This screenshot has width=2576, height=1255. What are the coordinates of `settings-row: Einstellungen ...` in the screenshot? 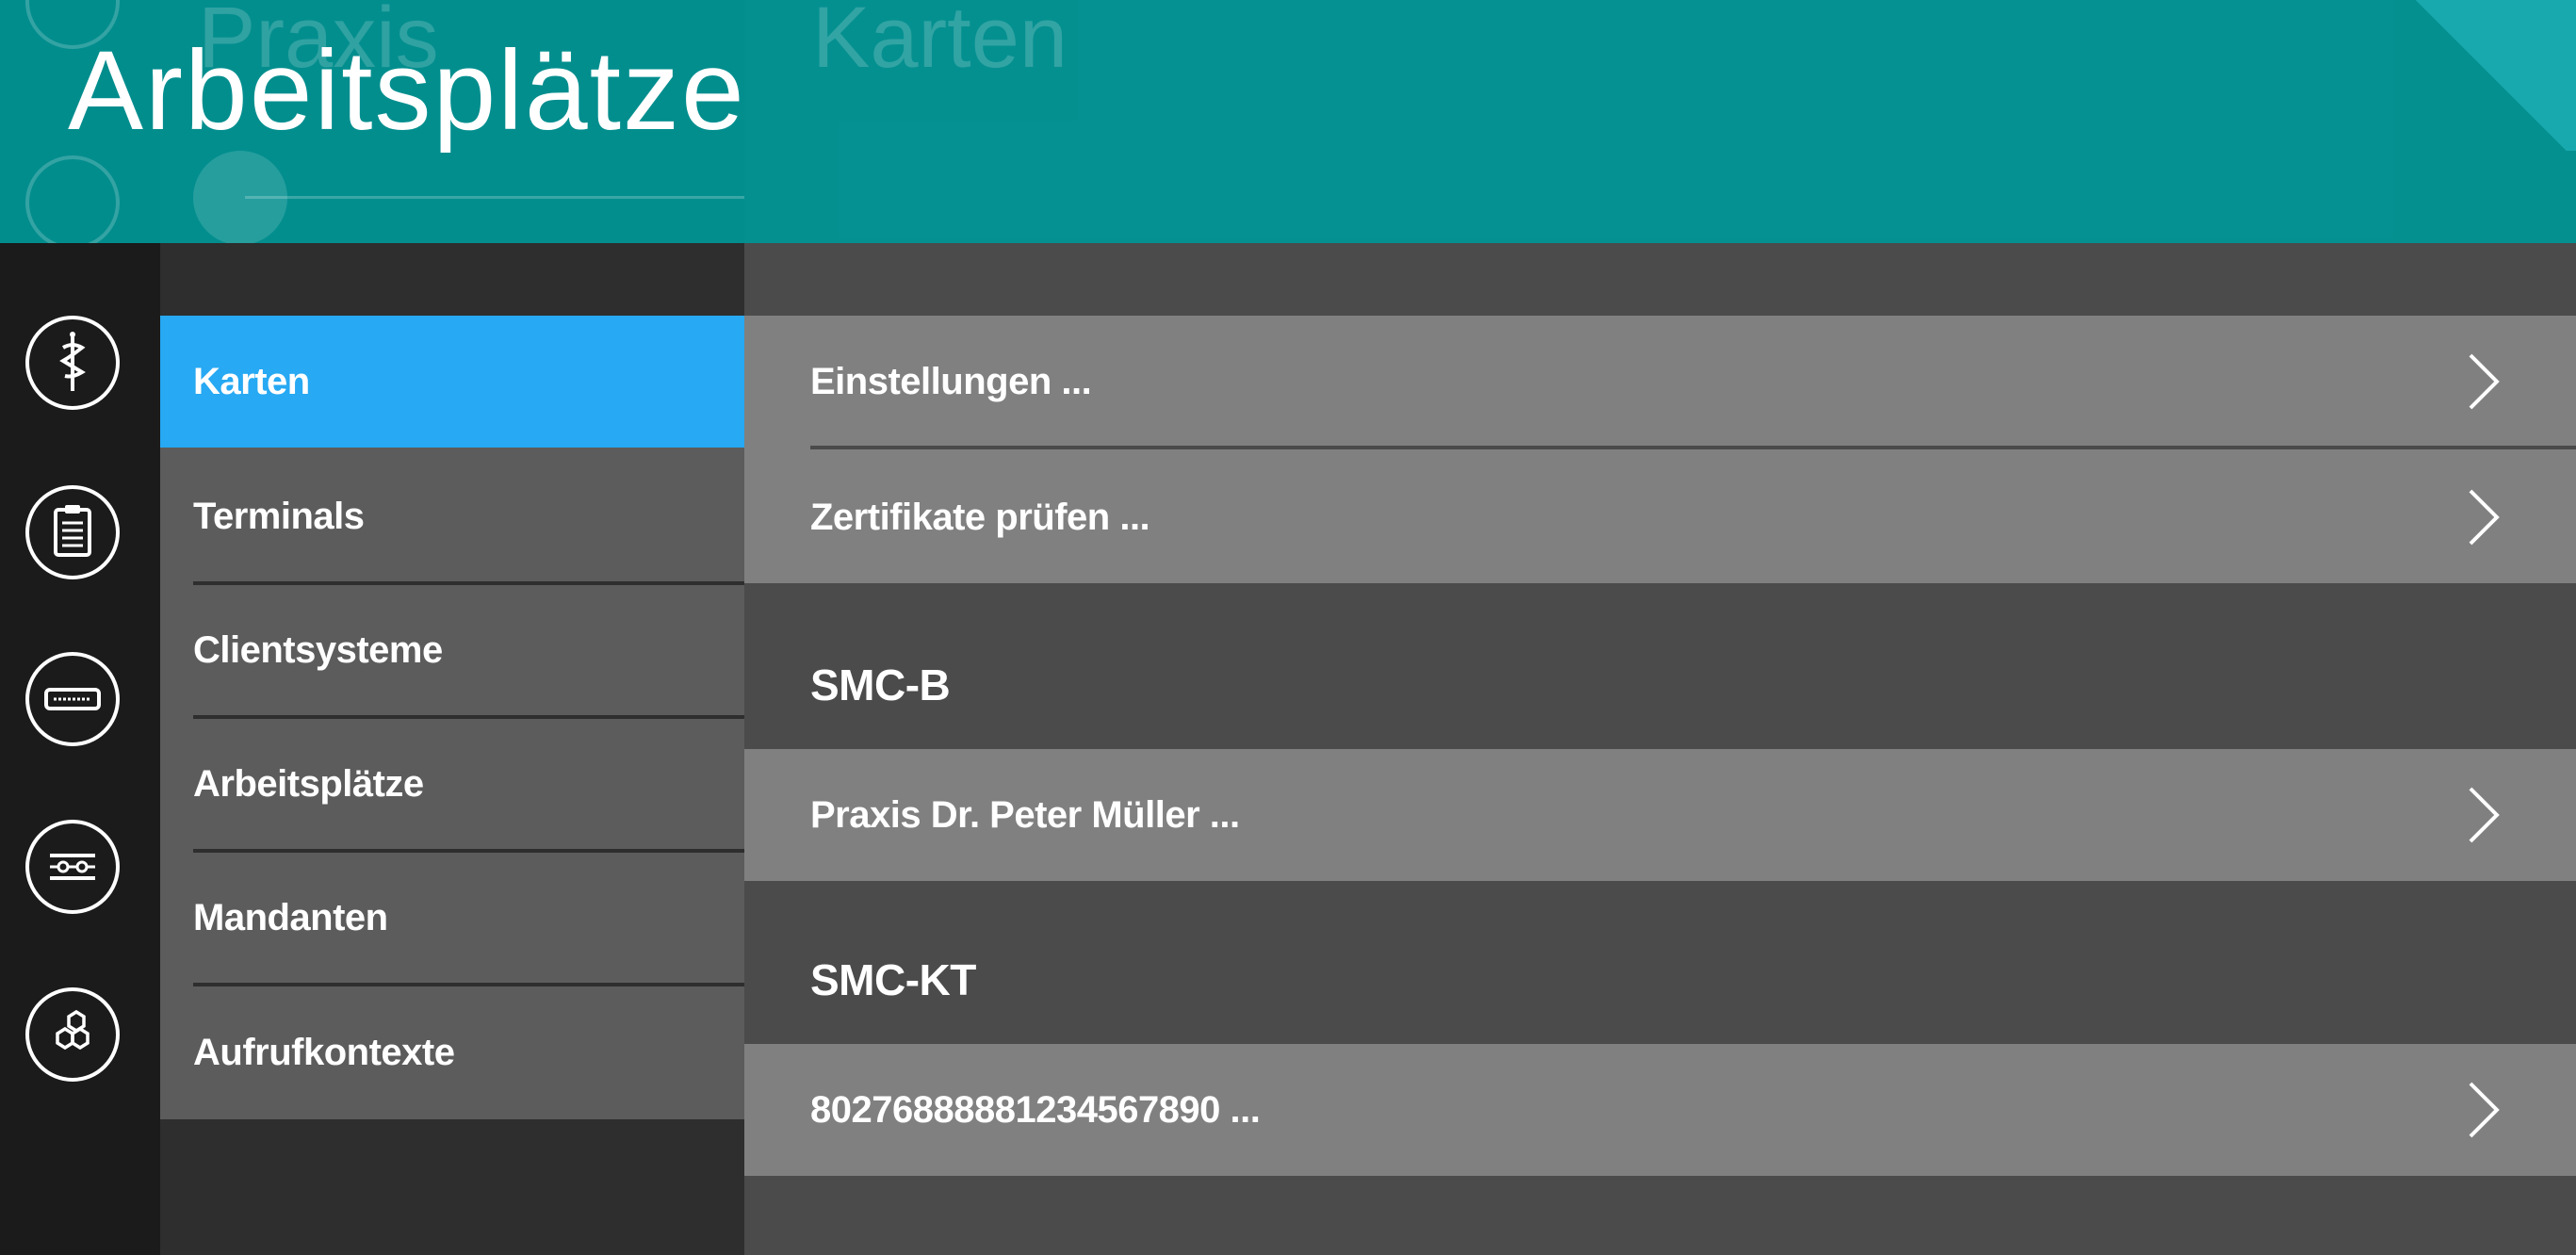 It's located at (1660, 382).